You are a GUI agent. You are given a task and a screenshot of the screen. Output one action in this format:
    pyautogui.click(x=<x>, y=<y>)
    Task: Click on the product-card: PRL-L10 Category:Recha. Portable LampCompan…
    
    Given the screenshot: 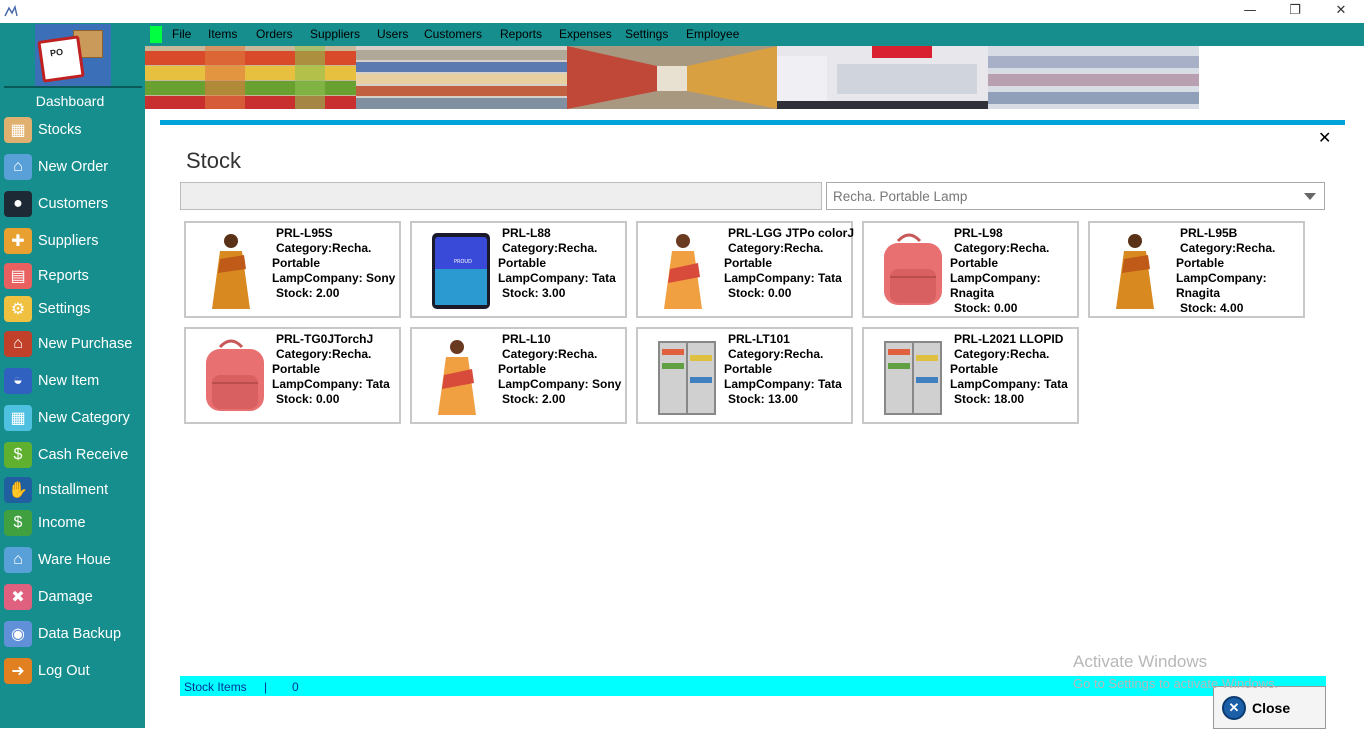 What is the action you would take?
    pyautogui.click(x=518, y=375)
    